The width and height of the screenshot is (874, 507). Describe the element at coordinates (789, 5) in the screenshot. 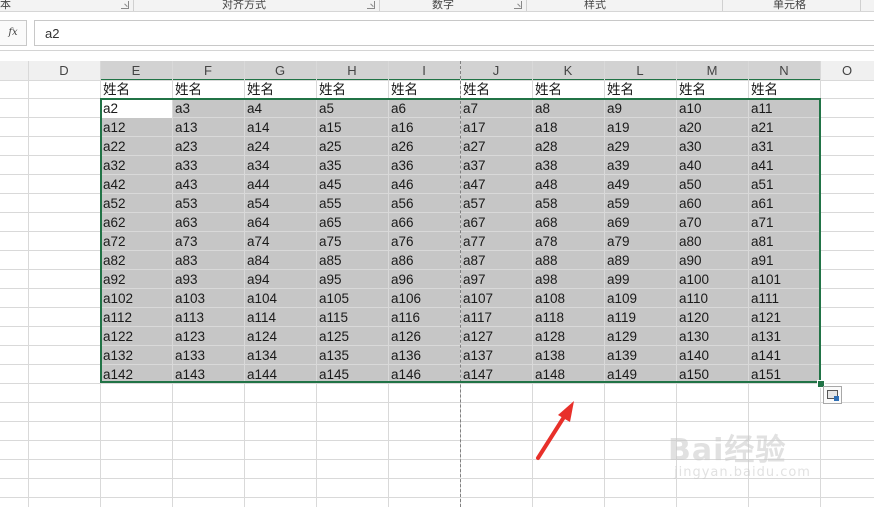

I see `ribbon-group-cells: 单元格` at that location.